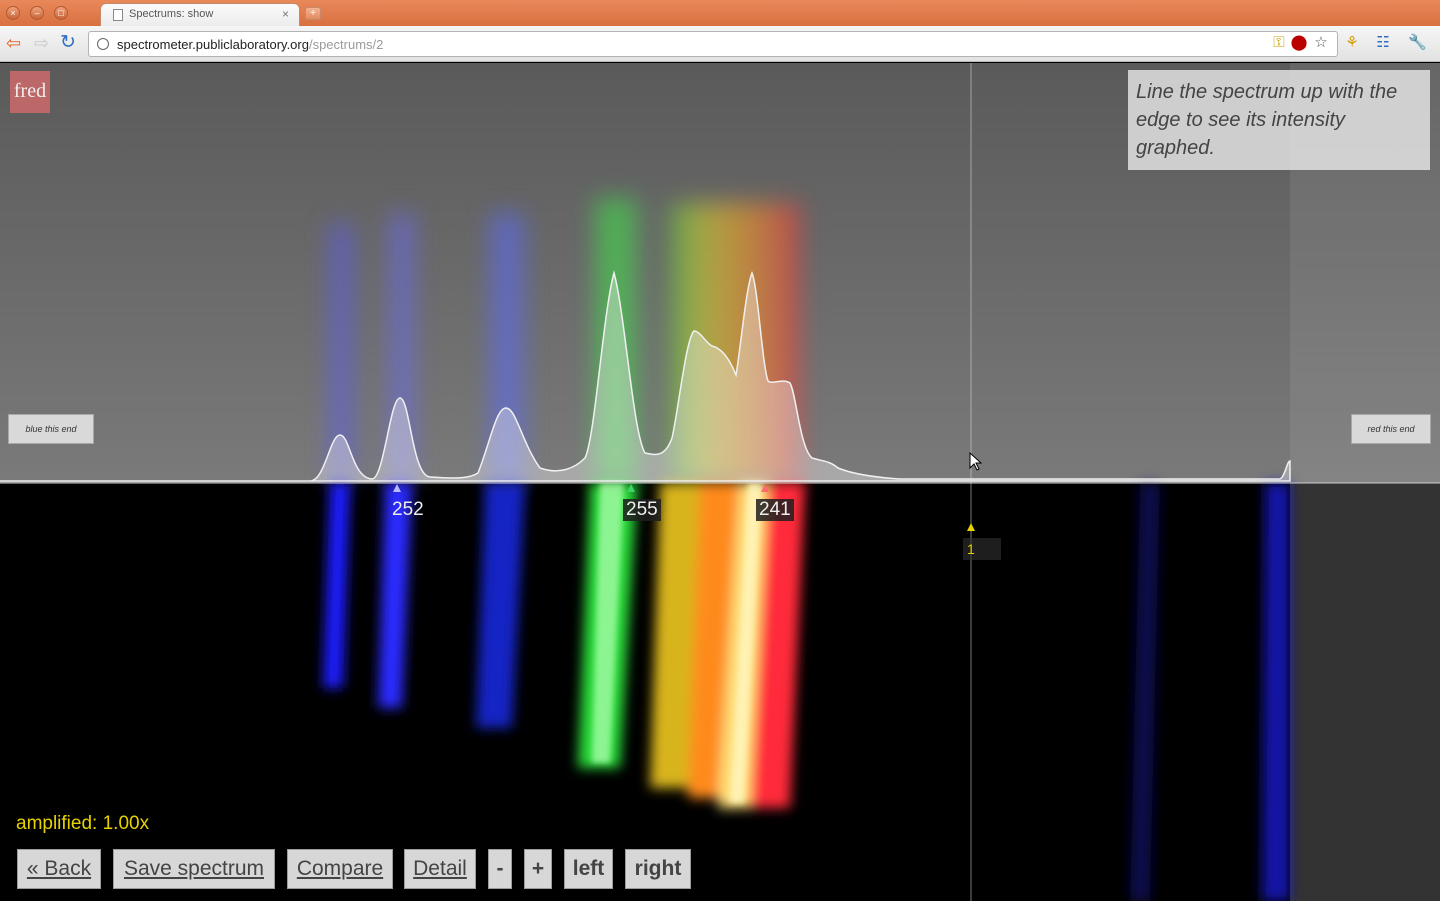  I want to click on page-icon, so click(118, 15).